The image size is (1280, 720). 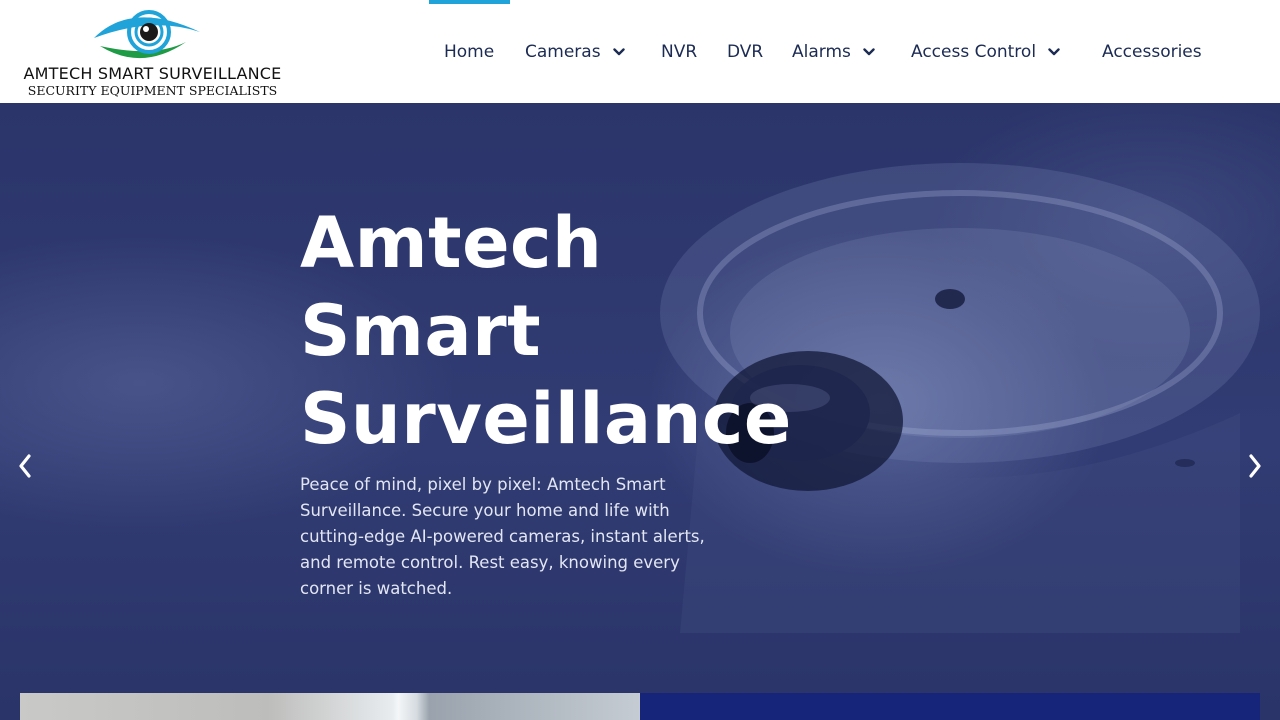 I want to click on brand-name: AMTECH SMART SURVEILLANCE, so click(x=152, y=73).